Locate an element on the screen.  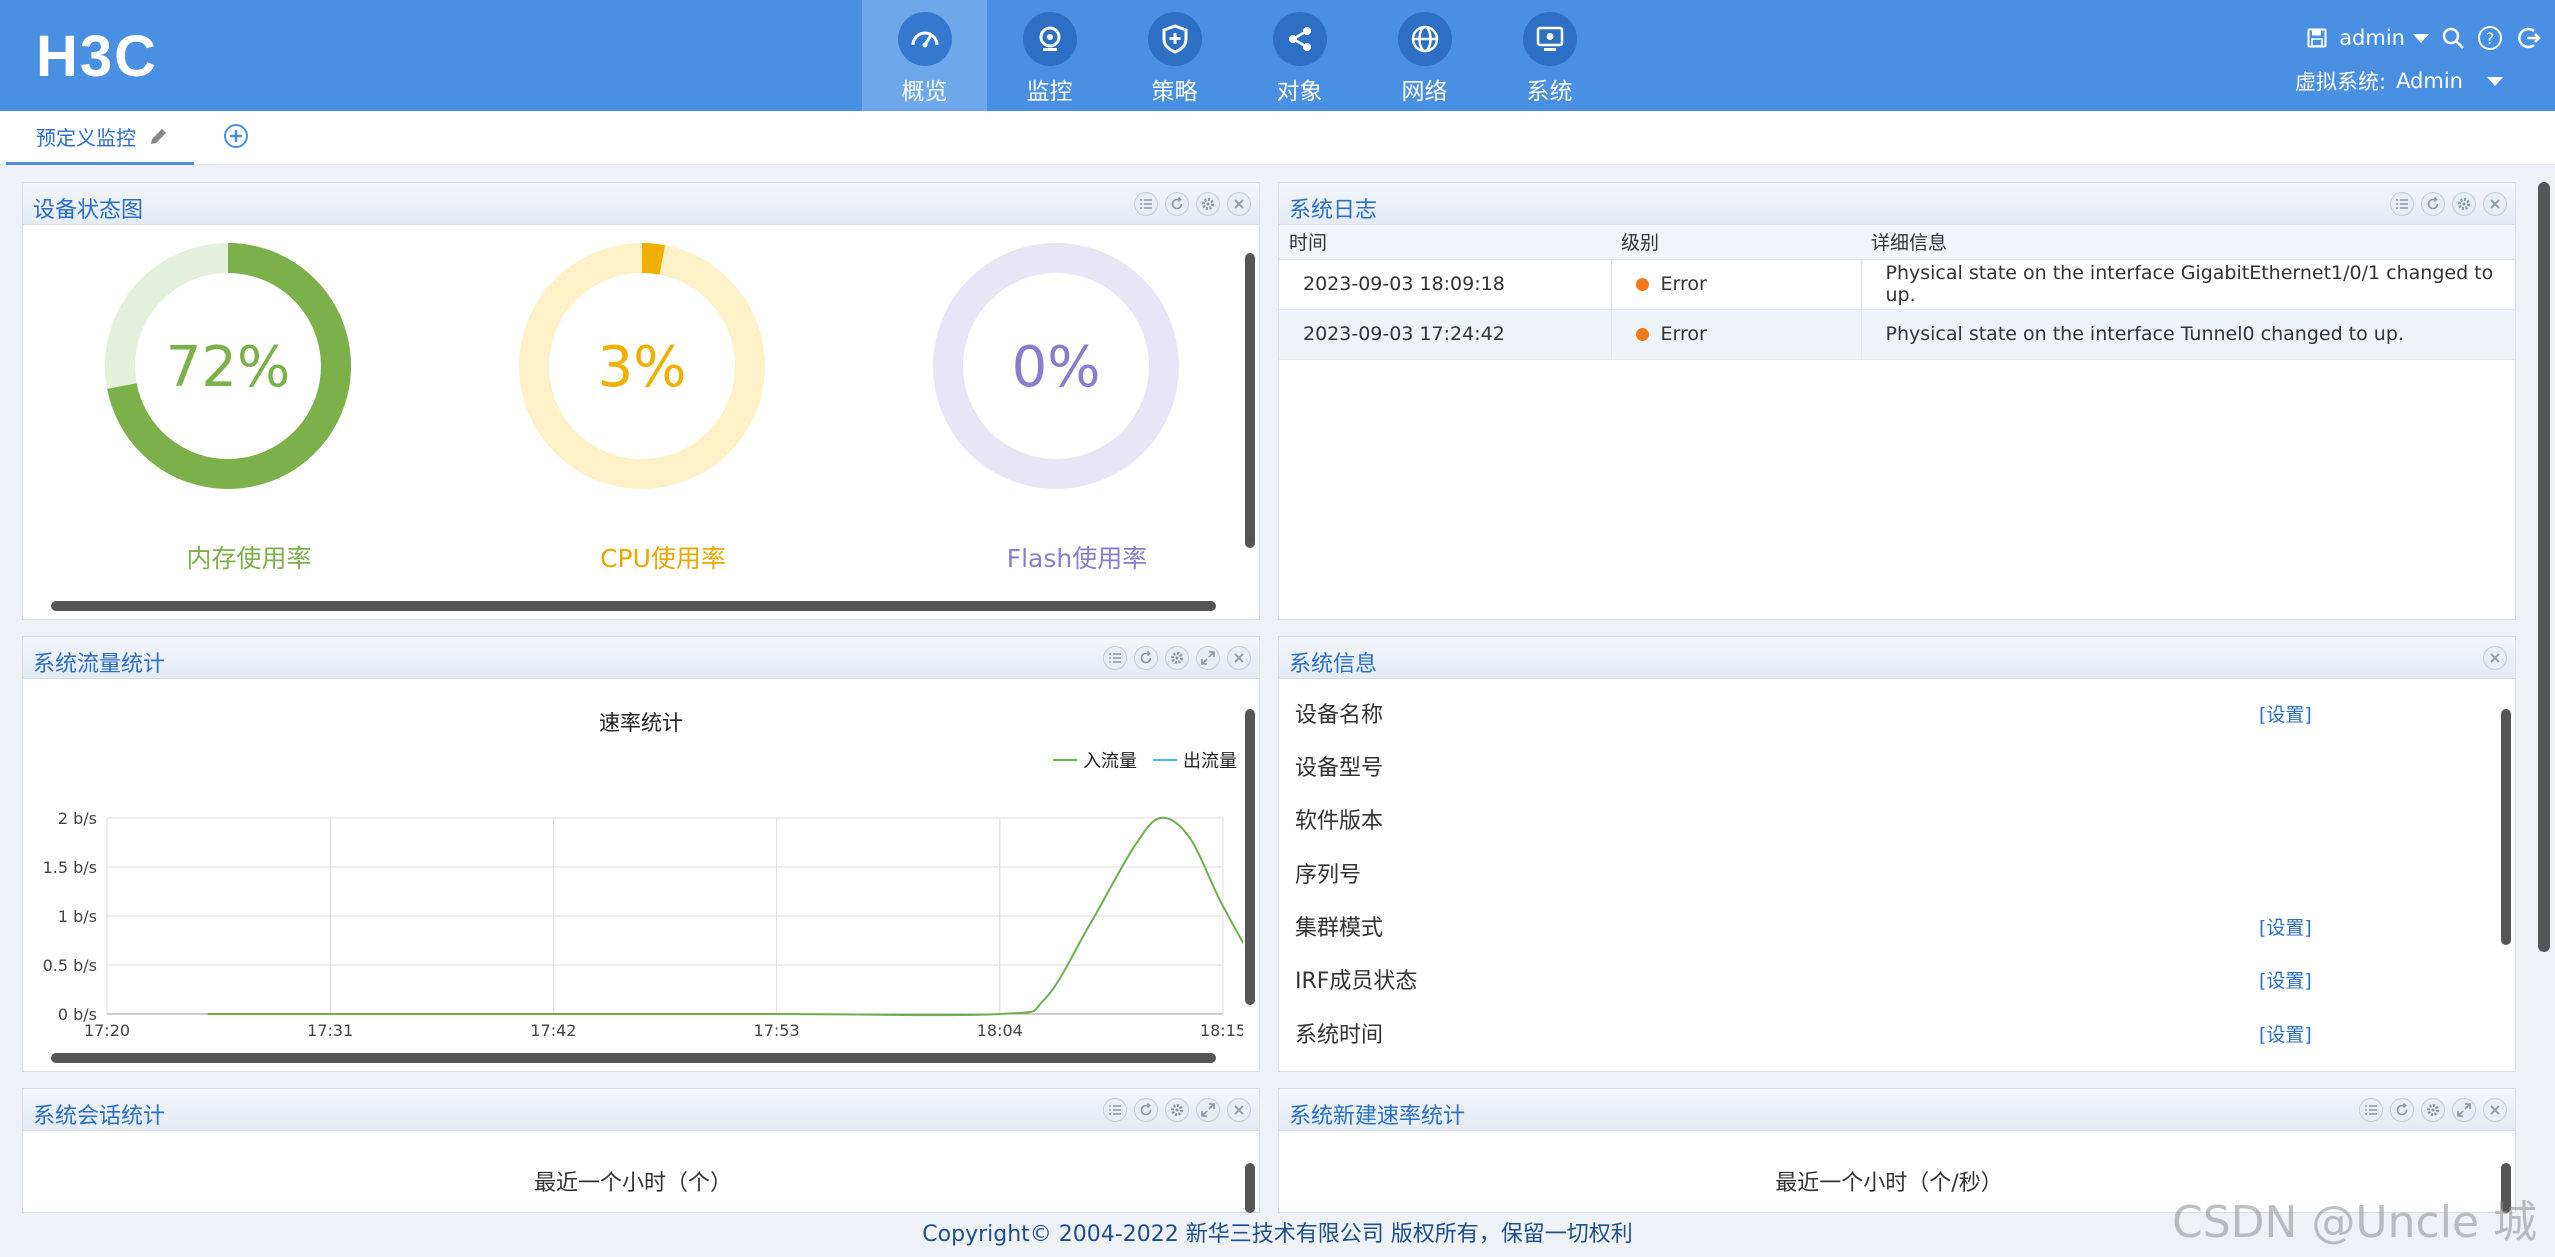
column-header-time: 时间 is located at coordinates (1445, 242).